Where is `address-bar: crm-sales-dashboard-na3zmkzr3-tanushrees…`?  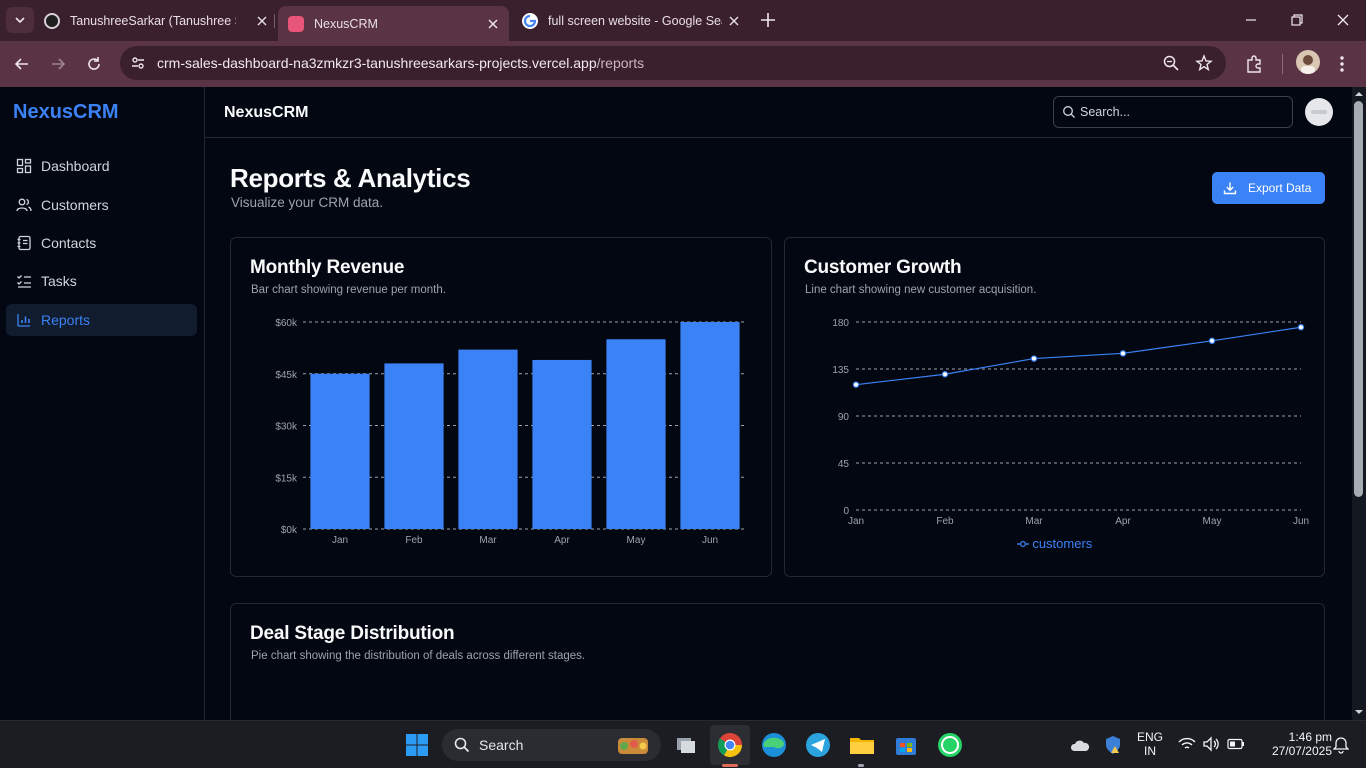 address-bar: crm-sales-dashboard-na3zmkzr3-tanushrees… is located at coordinates (673, 63).